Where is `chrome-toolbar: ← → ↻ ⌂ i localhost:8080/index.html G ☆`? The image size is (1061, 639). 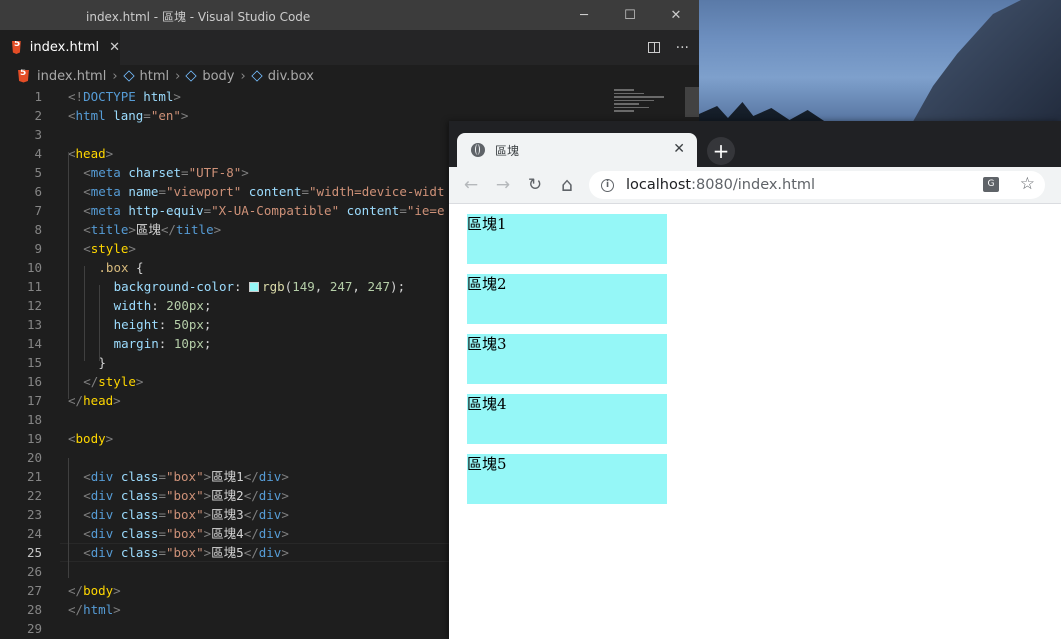
chrome-toolbar: ← → ↻ ⌂ i localhost:8080/index.html G ☆ is located at coordinates (755, 185).